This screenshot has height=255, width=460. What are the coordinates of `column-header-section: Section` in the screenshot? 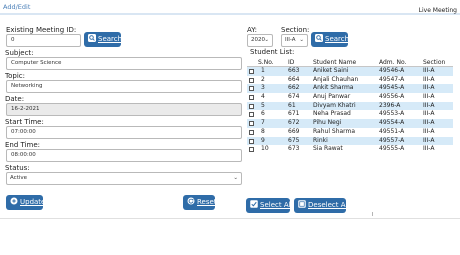 It's located at (434, 62).